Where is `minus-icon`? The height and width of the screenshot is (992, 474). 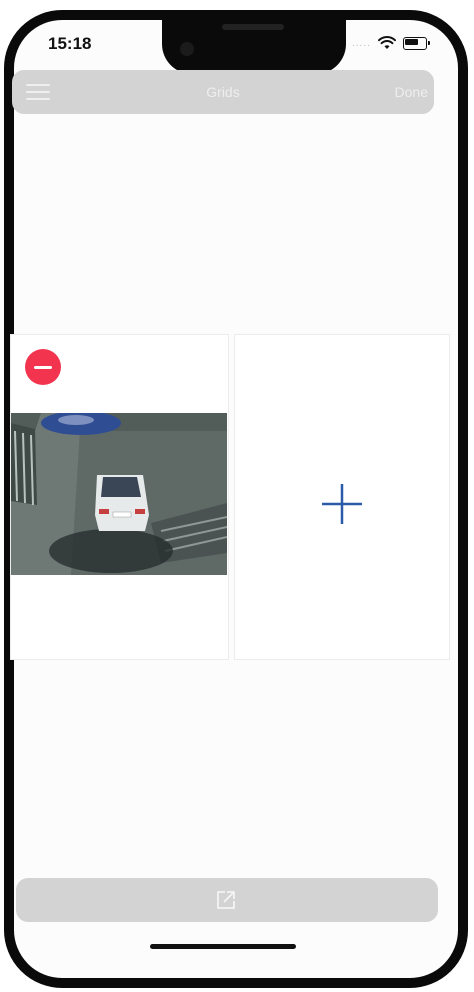 minus-icon is located at coordinates (43, 367).